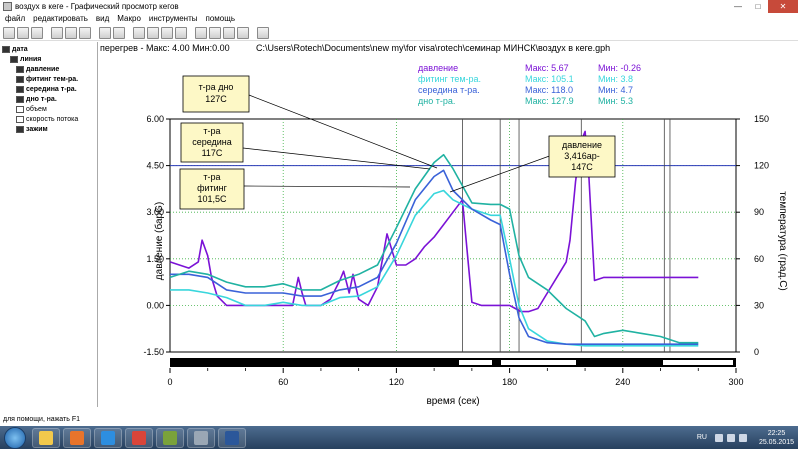 The image size is (798, 449). What do you see at coordinates (77, 437) in the screenshot?
I see `taskbar-media-player` at bounding box center [77, 437].